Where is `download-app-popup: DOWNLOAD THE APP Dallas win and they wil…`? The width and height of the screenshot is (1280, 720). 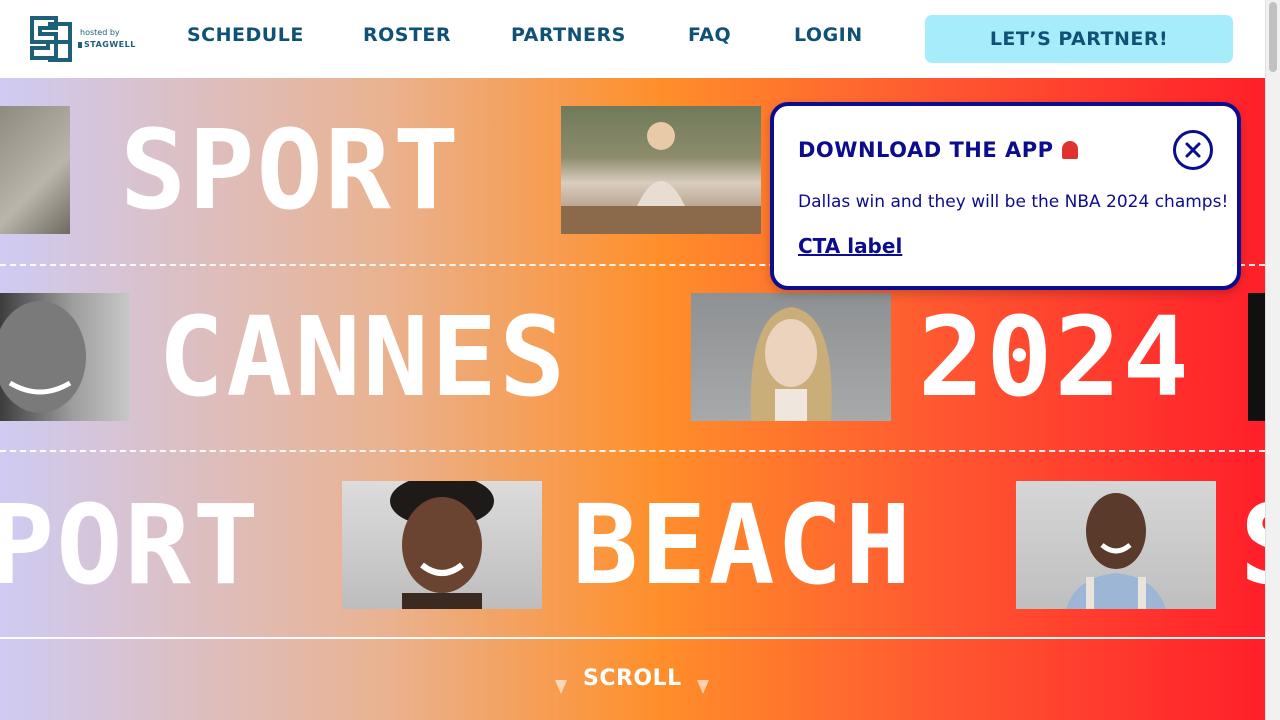 download-app-popup: DOWNLOAD THE APP Dallas win and they wil… is located at coordinates (1005, 196).